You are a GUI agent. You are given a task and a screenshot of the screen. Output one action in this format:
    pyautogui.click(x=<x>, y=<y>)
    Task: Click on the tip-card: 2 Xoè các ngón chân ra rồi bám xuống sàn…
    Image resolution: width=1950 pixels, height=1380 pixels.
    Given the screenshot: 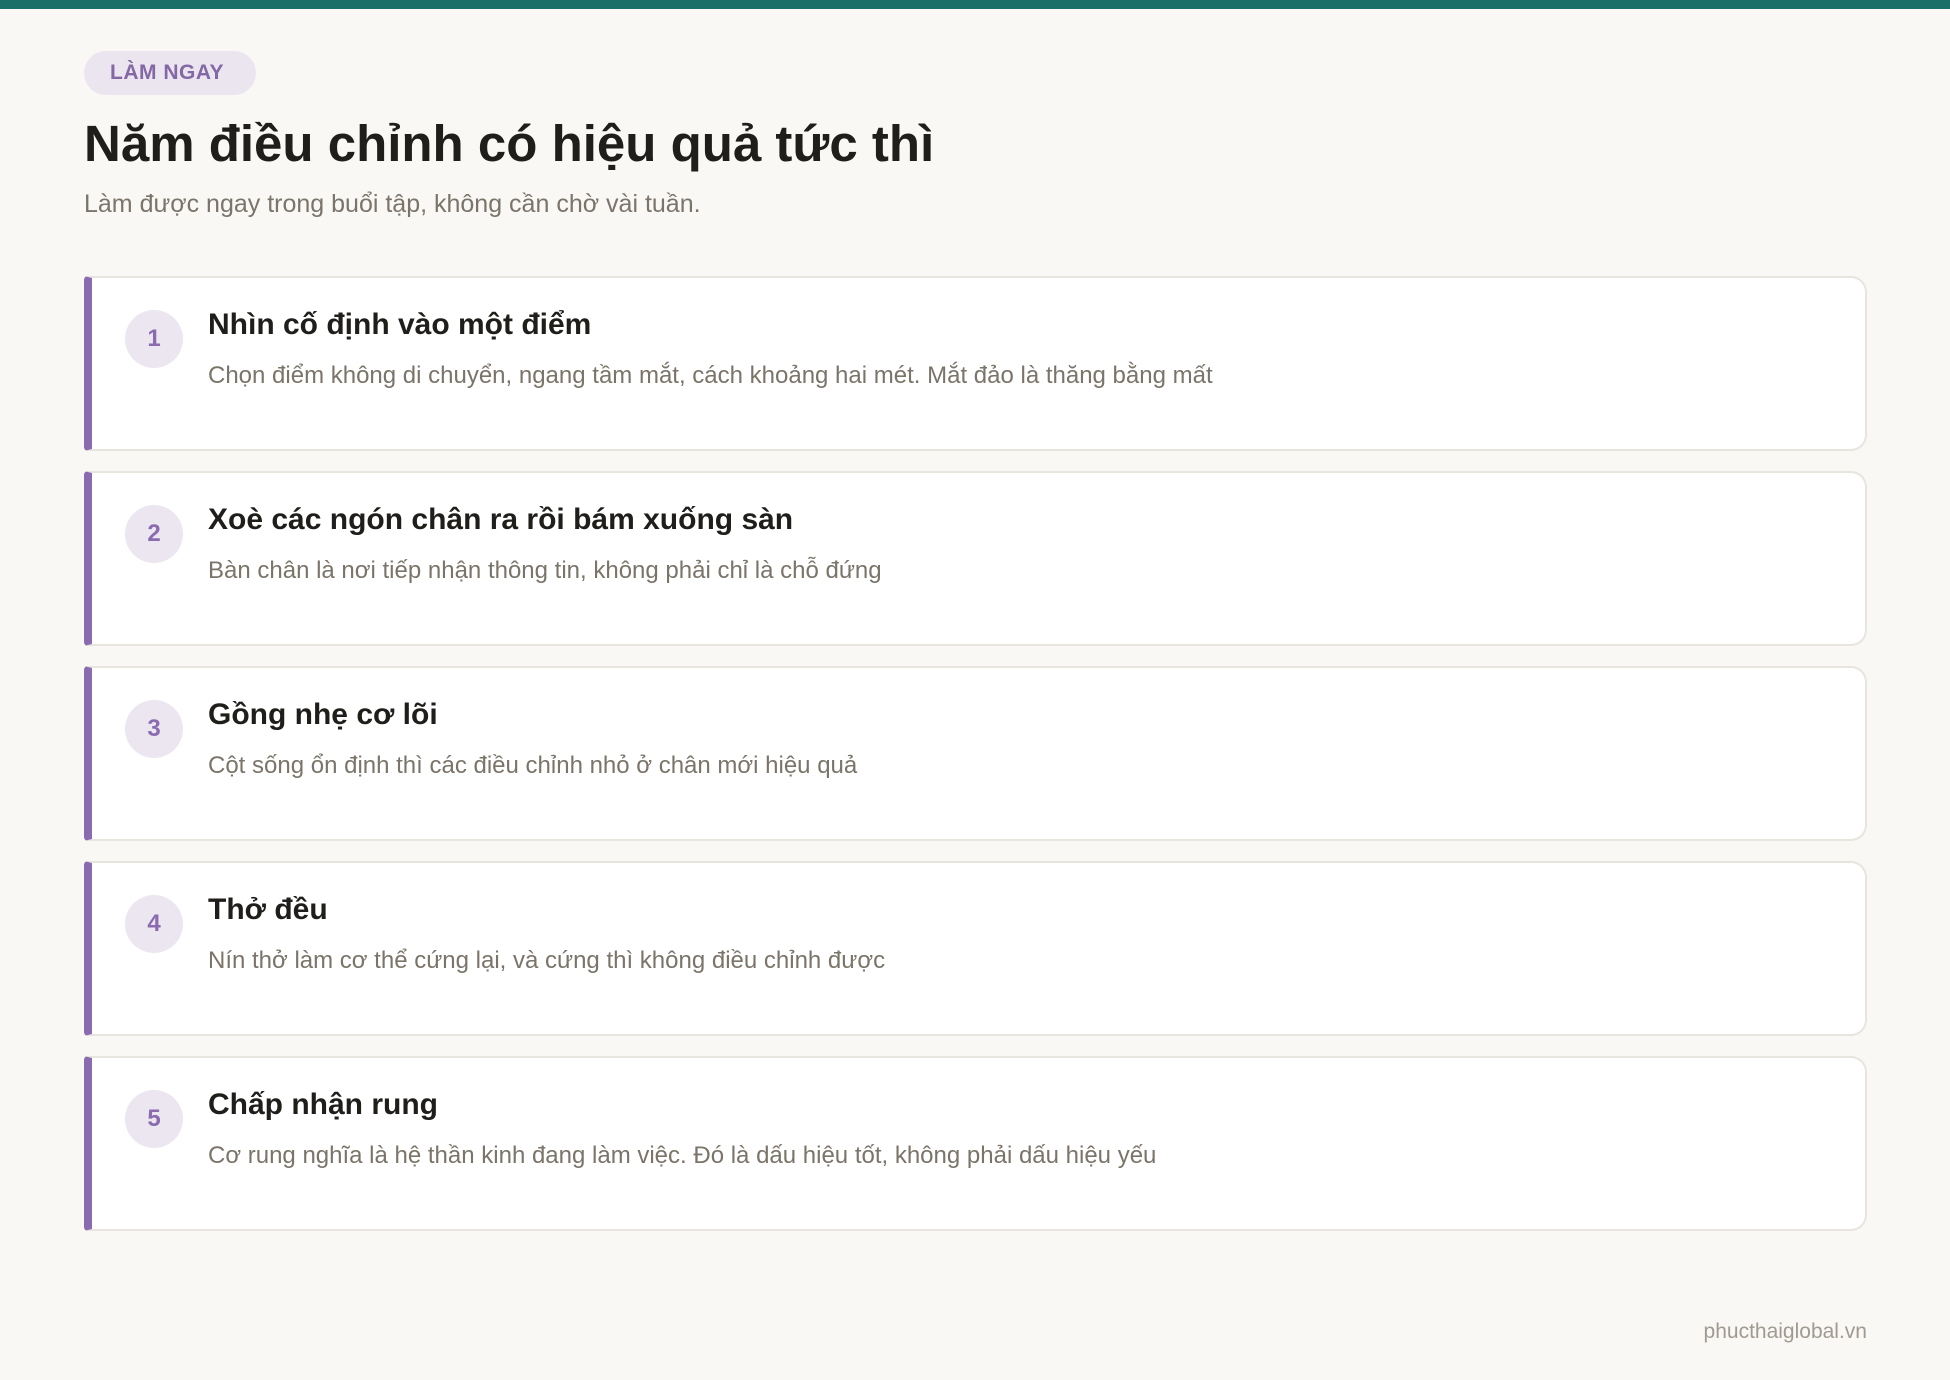 What is the action you would take?
    pyautogui.click(x=975, y=559)
    